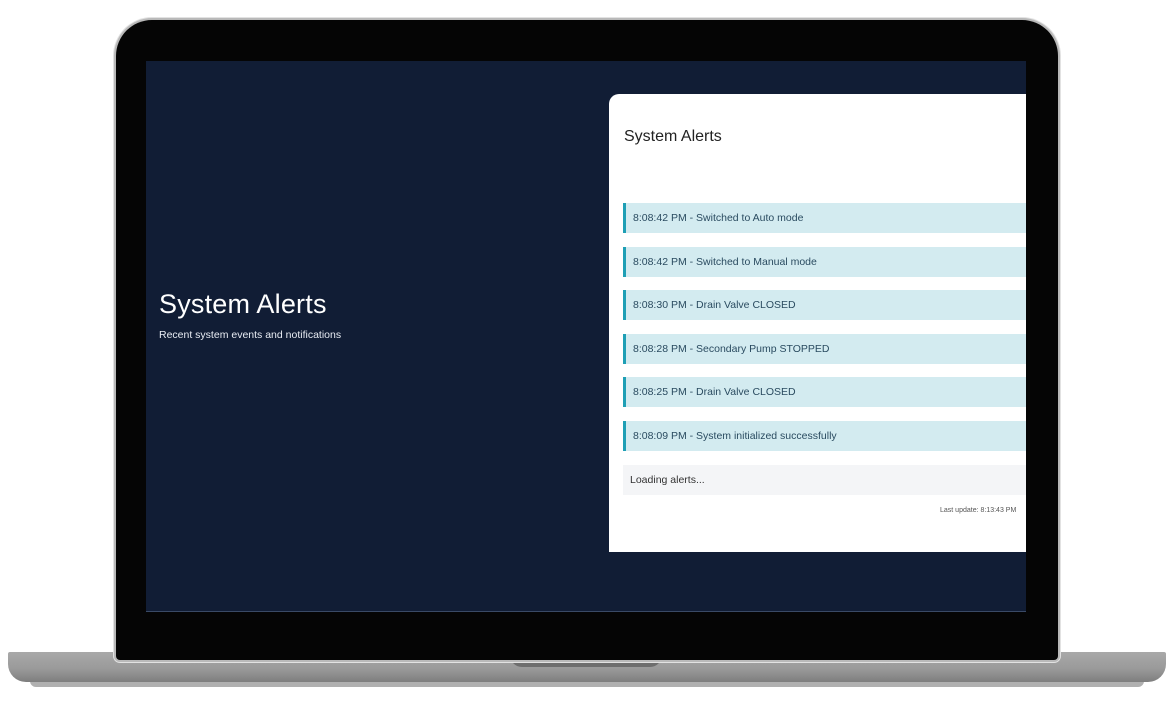 The width and height of the screenshot is (1172, 708). Describe the element at coordinates (243, 304) in the screenshot. I see `intro-title: System Alerts` at that location.